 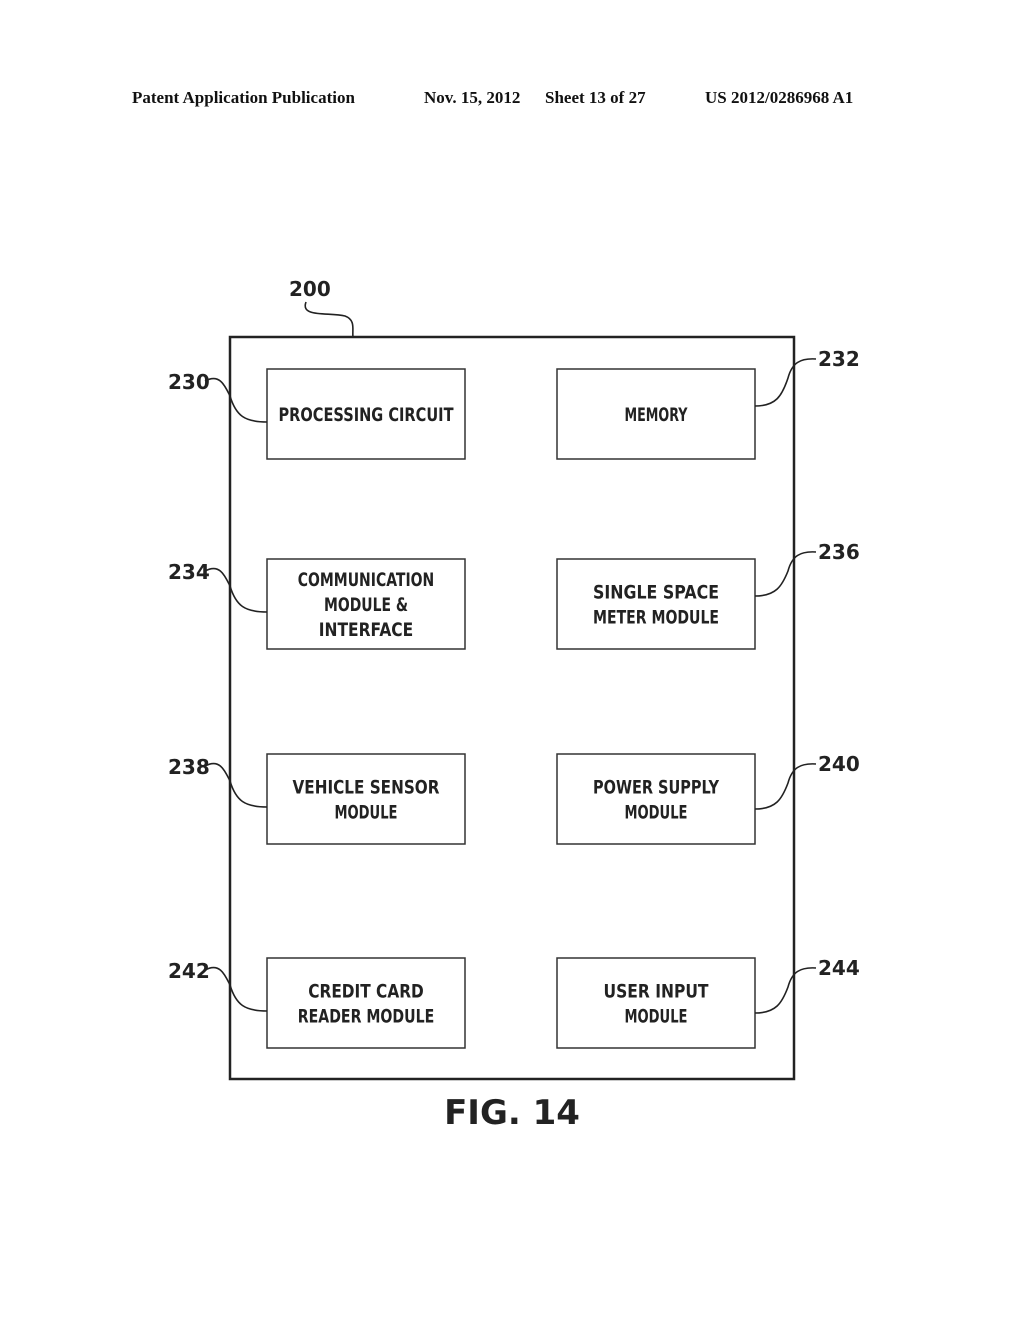 I want to click on module-box-242: CREDIT CARD READER MODULE 242, so click(x=317, y=1003).